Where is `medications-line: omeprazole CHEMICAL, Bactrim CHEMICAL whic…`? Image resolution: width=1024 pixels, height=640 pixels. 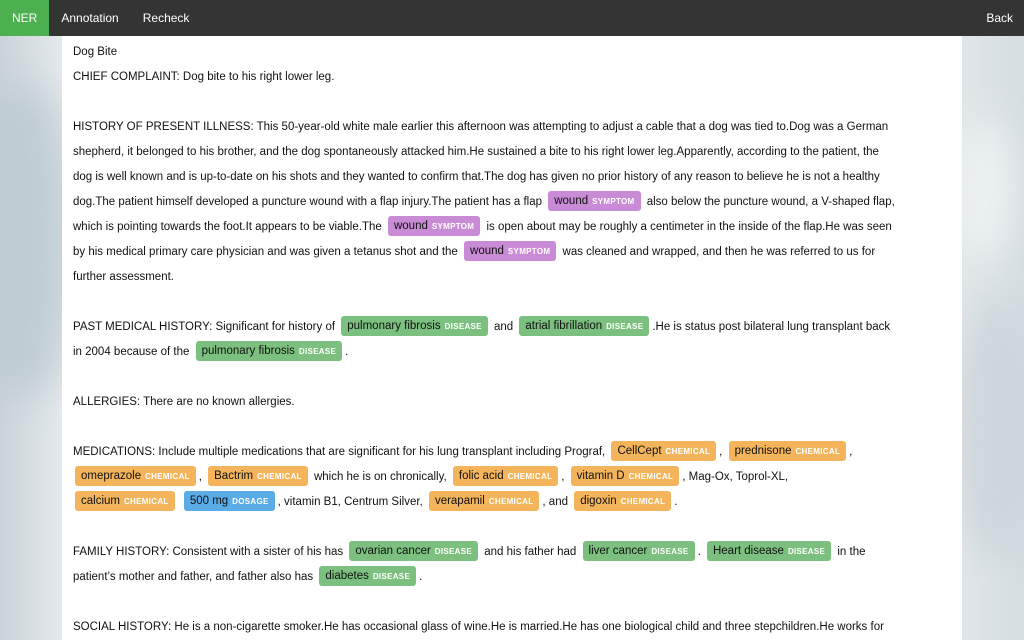 medications-line: omeprazole CHEMICAL, Bactrim CHEMICAL whic… is located at coordinates (511, 477).